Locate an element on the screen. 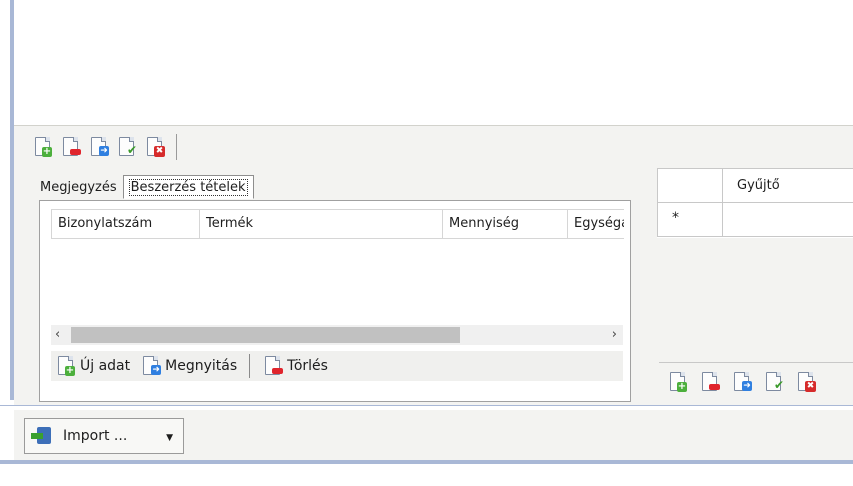 The height and width of the screenshot is (486, 853). collector-grid-header: Gyűjtő is located at coordinates (755, 185).